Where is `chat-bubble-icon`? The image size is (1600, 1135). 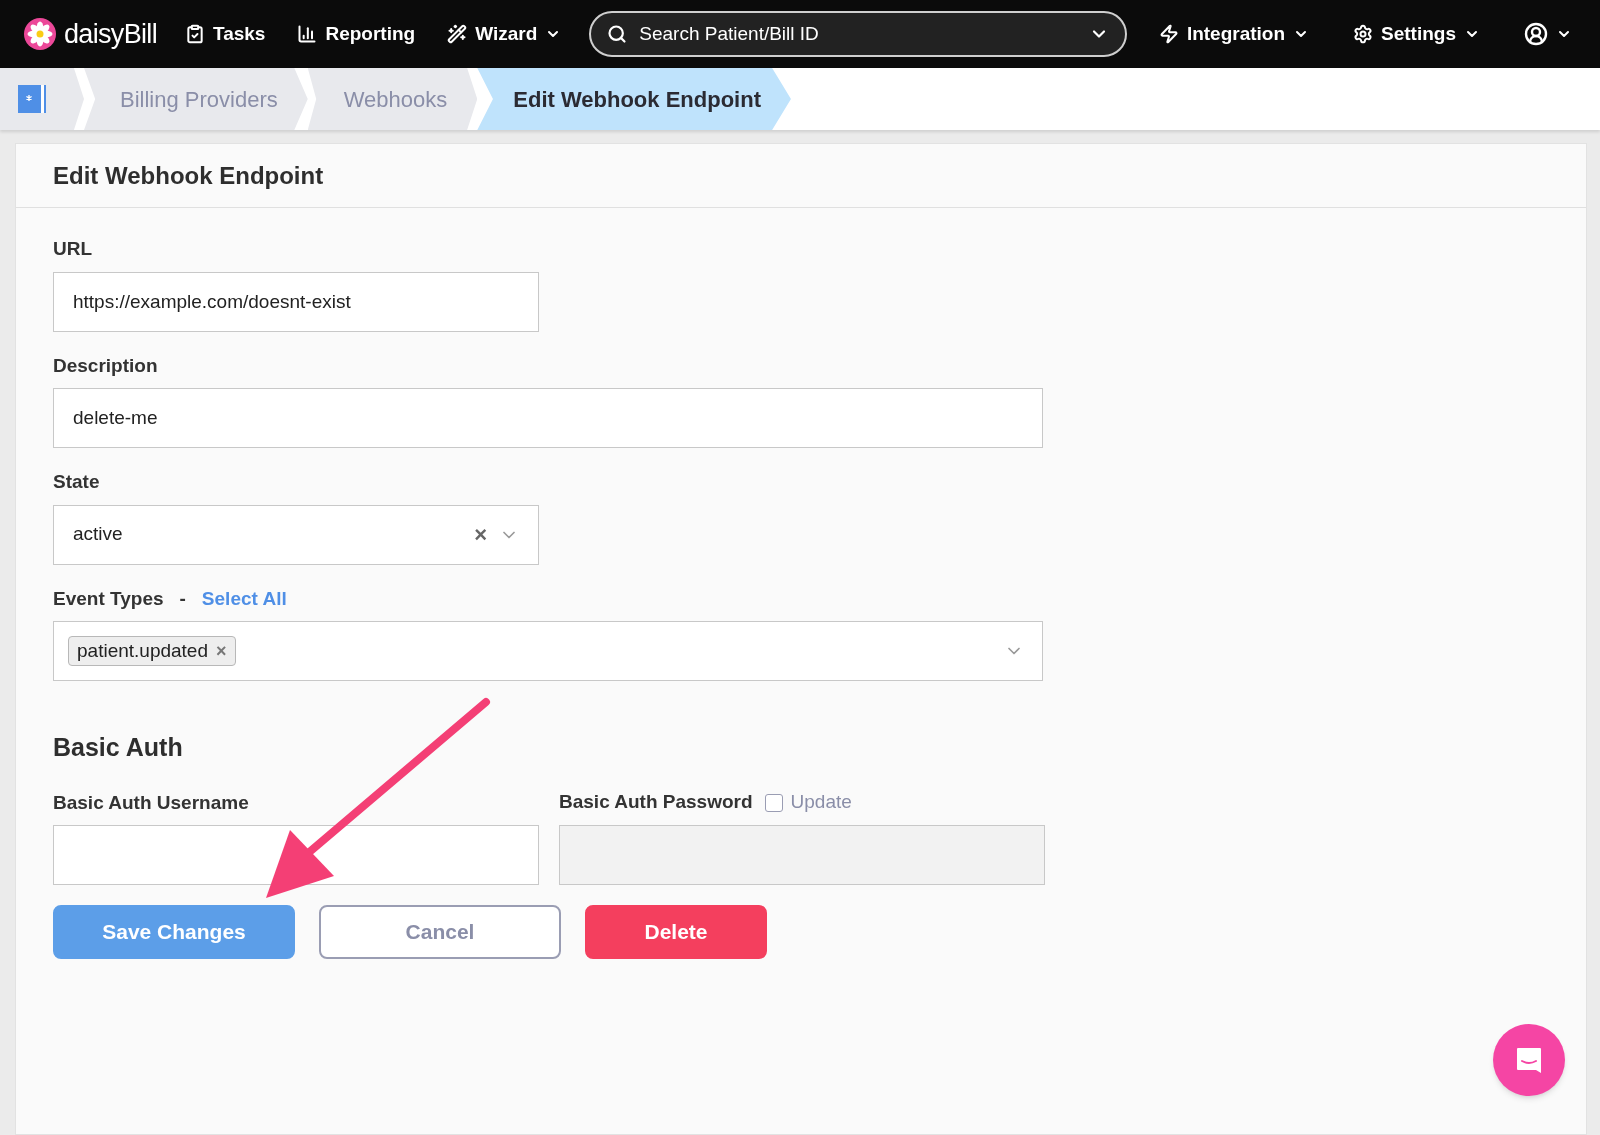
chat-bubble-icon is located at coordinates (1529, 1060).